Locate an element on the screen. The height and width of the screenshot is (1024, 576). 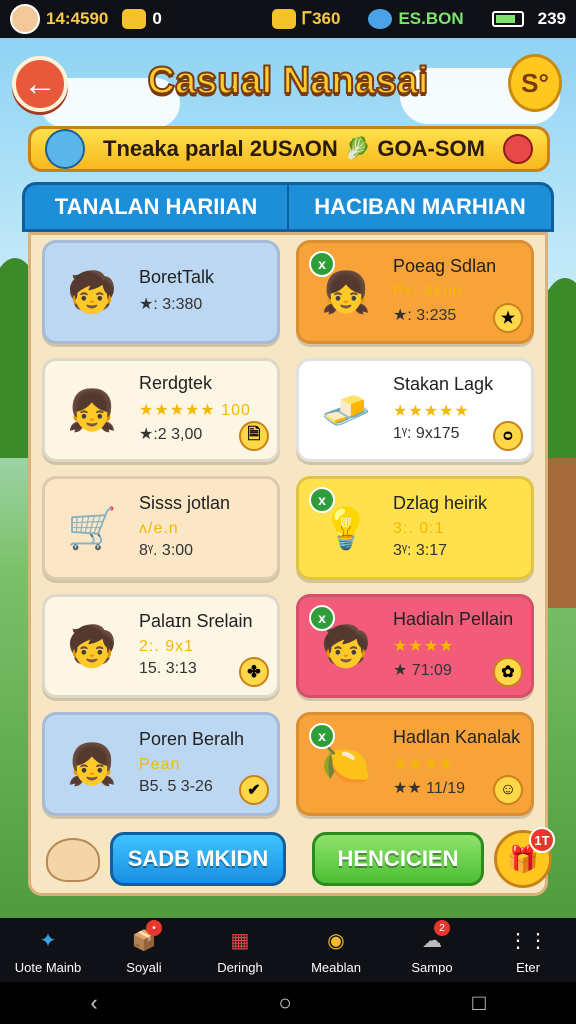
quest-line-1: 2:. 9x1 is located at coordinates (167, 646).